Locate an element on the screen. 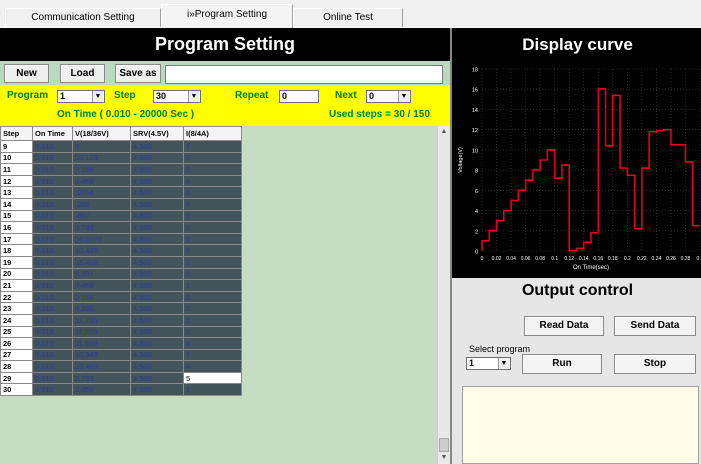  program-filename-field is located at coordinates (304, 74).